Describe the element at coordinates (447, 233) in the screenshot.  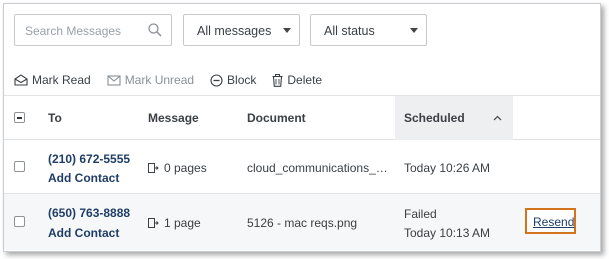
I see `scheduled-time: Today 10:13 AM` at that location.